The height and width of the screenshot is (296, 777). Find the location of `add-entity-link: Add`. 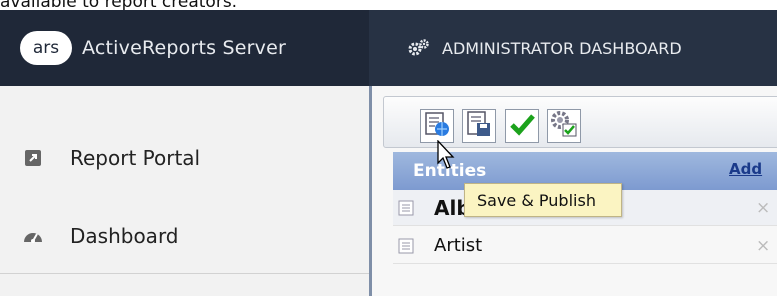

add-entity-link: Add is located at coordinates (745, 169).